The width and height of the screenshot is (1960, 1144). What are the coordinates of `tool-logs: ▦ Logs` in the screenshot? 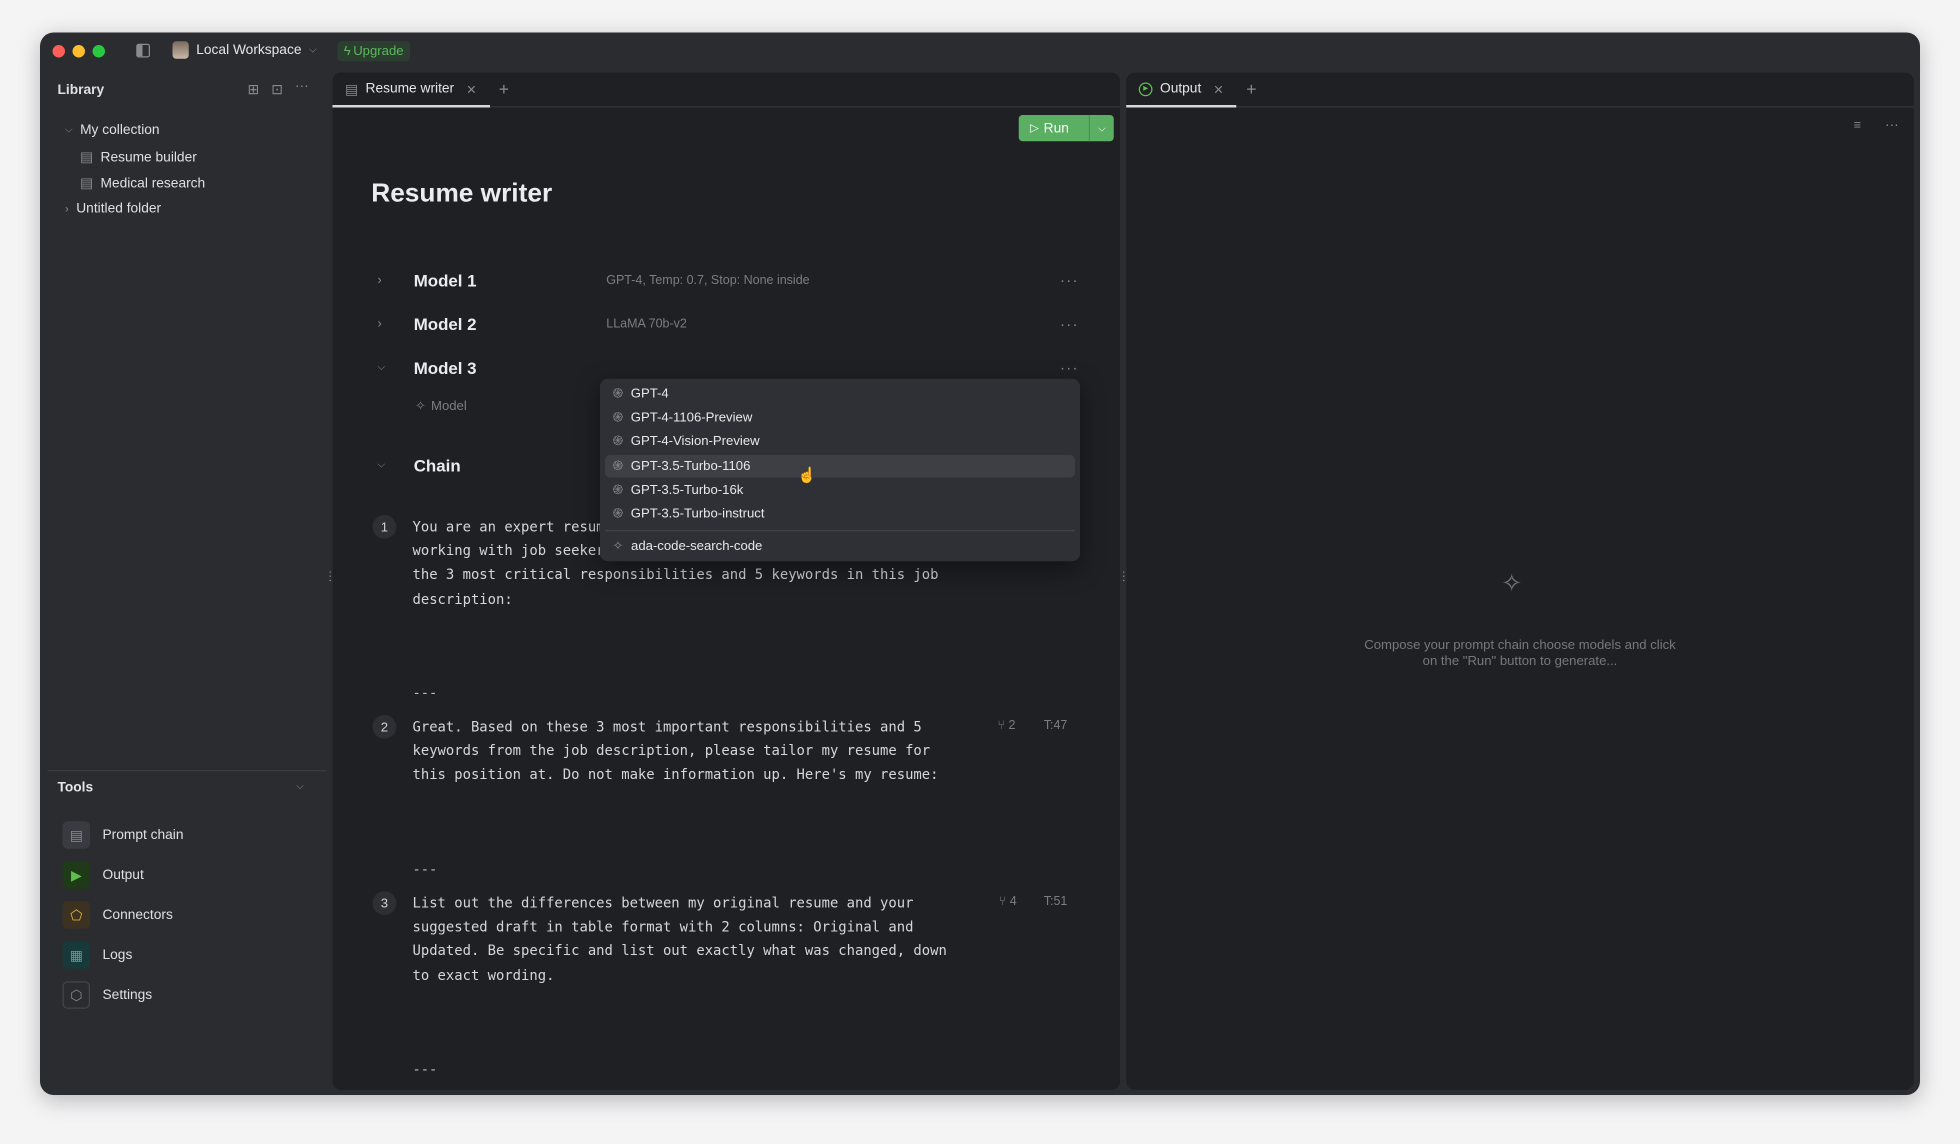 It's located at (97, 955).